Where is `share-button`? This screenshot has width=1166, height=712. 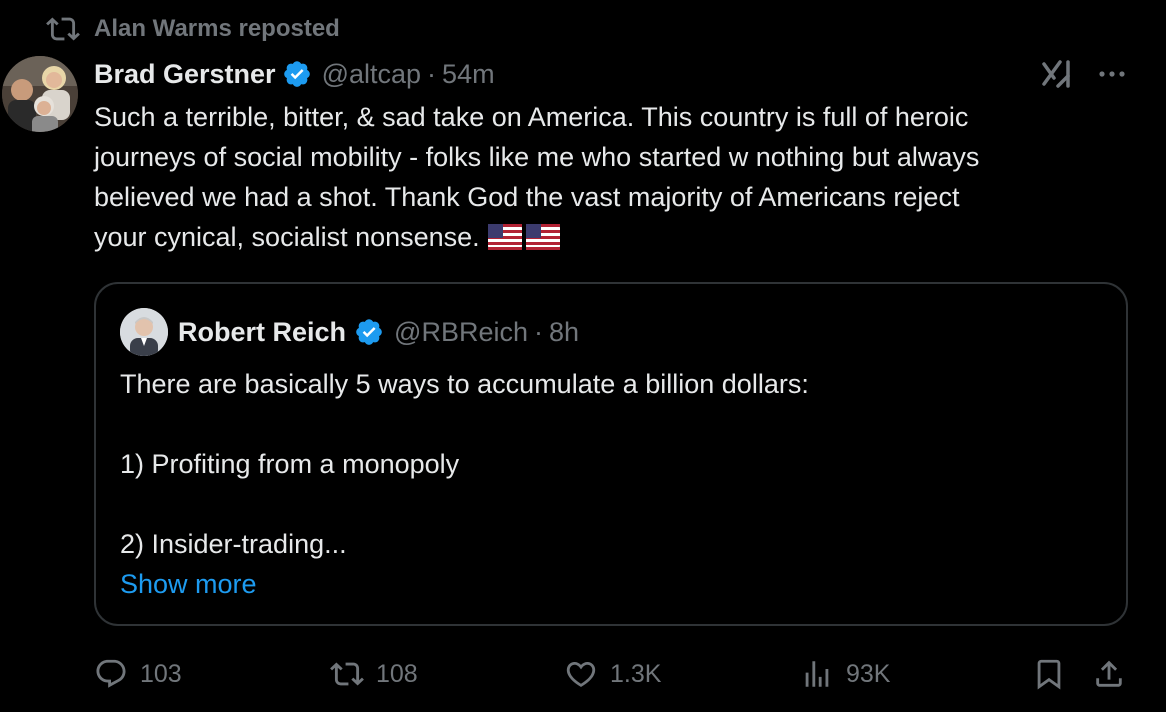
share-button is located at coordinates (1109, 674).